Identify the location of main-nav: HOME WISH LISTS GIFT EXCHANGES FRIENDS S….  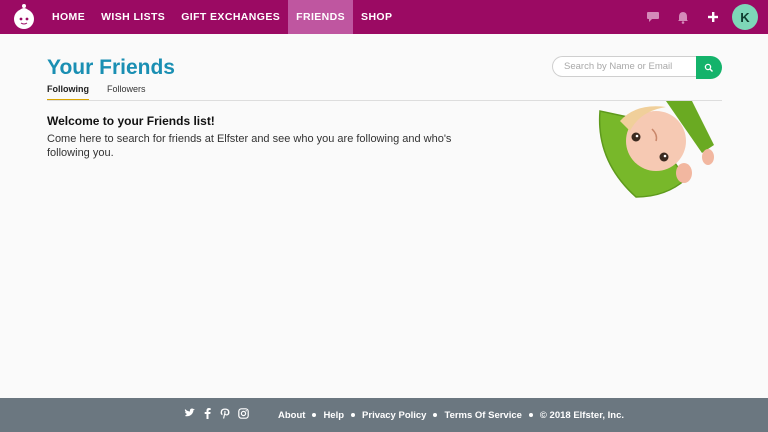
(222, 17).